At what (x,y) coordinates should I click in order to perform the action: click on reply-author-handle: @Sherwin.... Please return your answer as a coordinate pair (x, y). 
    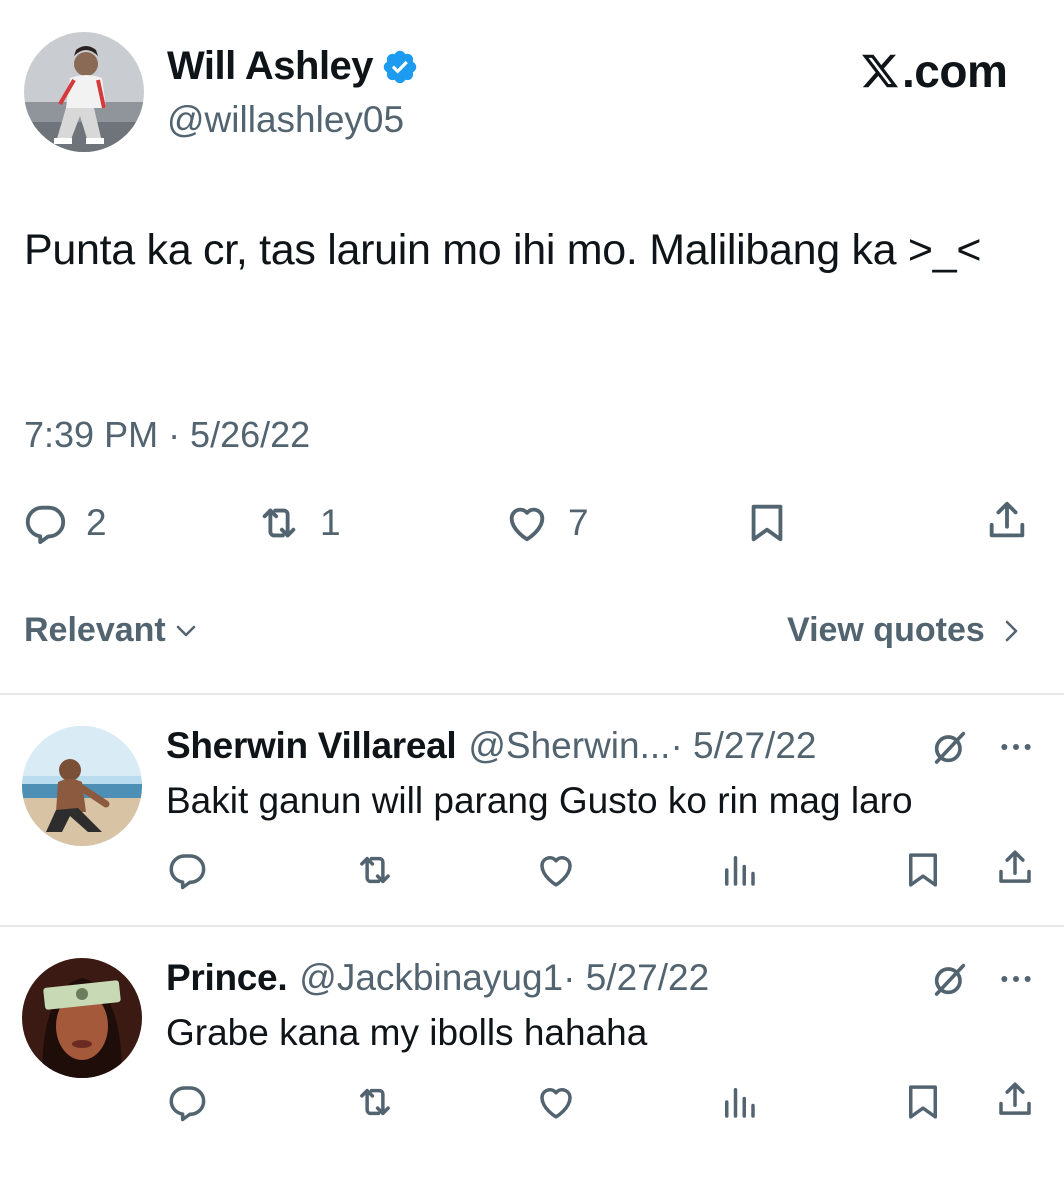
    Looking at the image, I should click on (569, 746).